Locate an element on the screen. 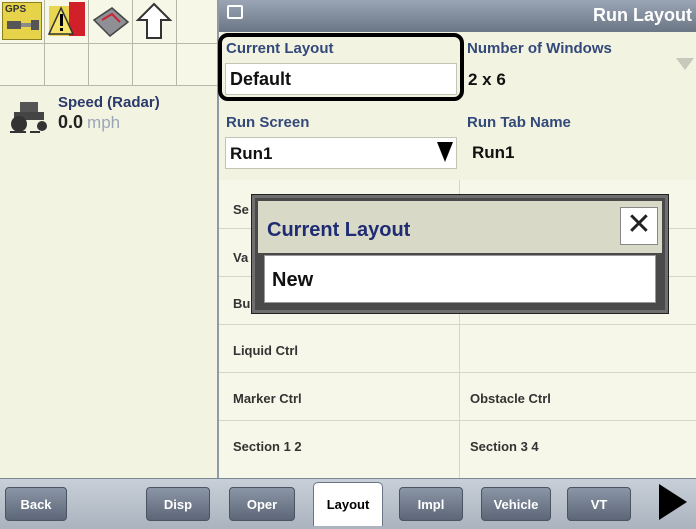  run-screen-label: Run Screen is located at coordinates (268, 122).